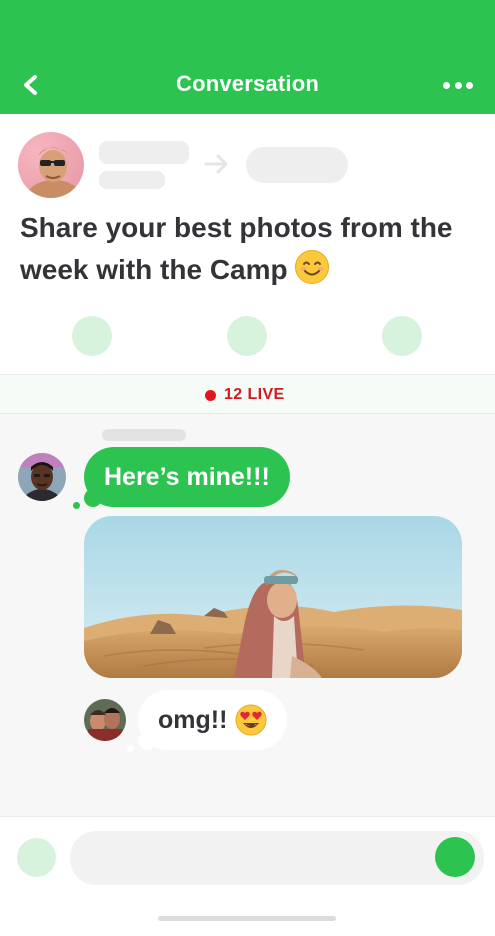 The width and height of the screenshot is (495, 936). What do you see at coordinates (297, 165) in the screenshot?
I see `camp-name-placeholder` at bounding box center [297, 165].